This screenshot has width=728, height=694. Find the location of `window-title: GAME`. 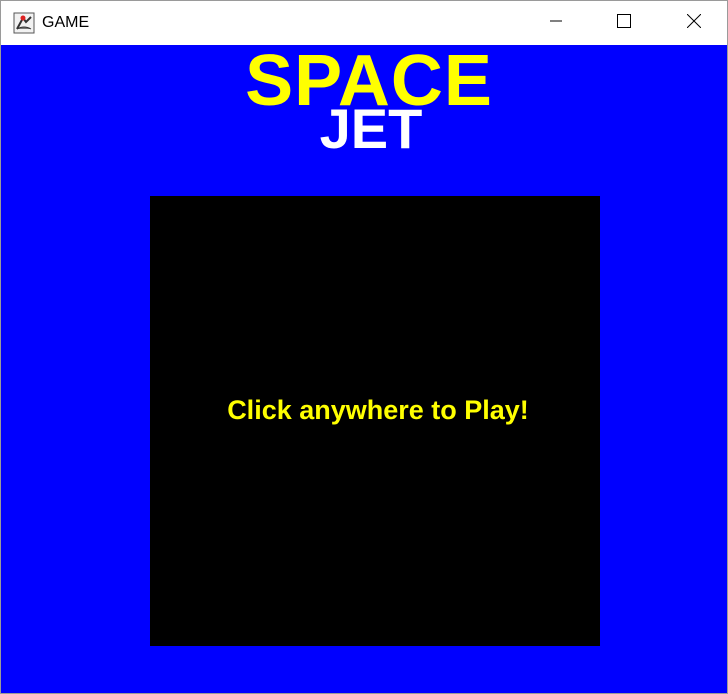

window-title: GAME is located at coordinates (66, 22).